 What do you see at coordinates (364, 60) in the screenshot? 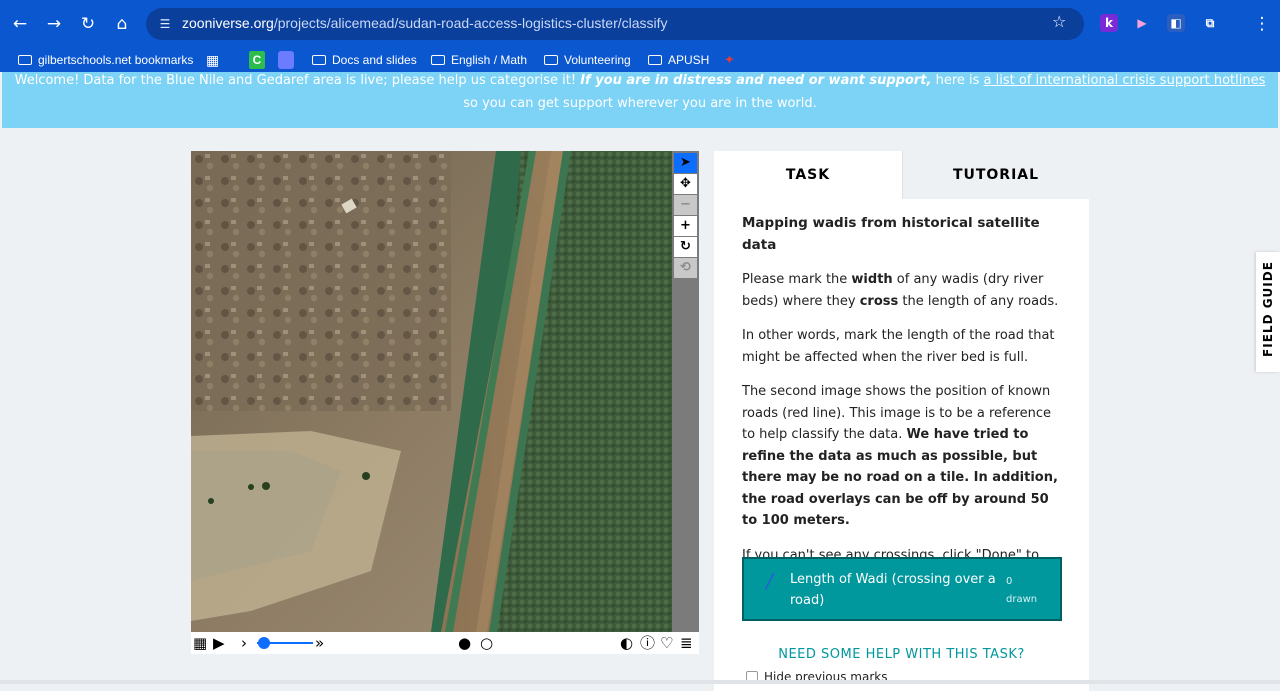
I see `bookmark-folder-docs: Docs and slides` at bounding box center [364, 60].